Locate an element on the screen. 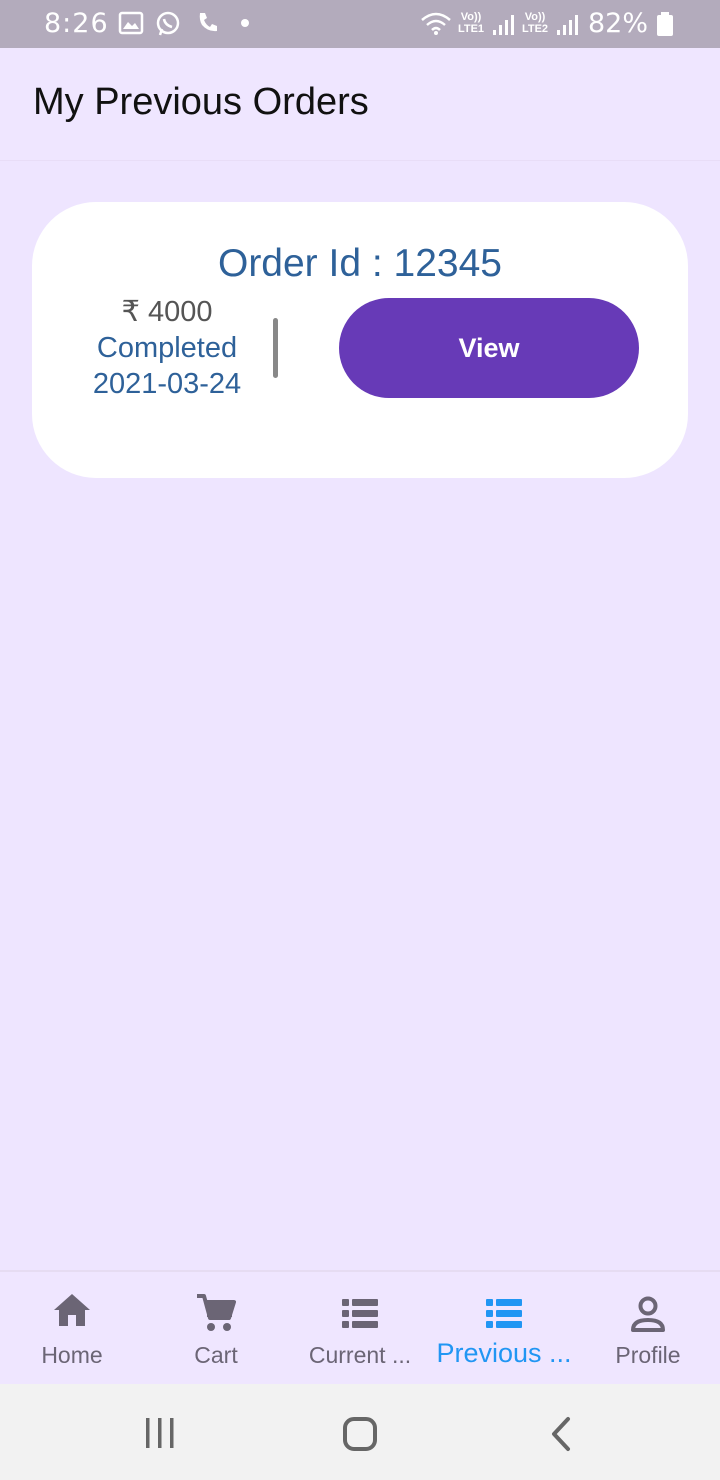 This screenshot has height=1480, width=720. nav-item-profile: Profile is located at coordinates (648, 1329).